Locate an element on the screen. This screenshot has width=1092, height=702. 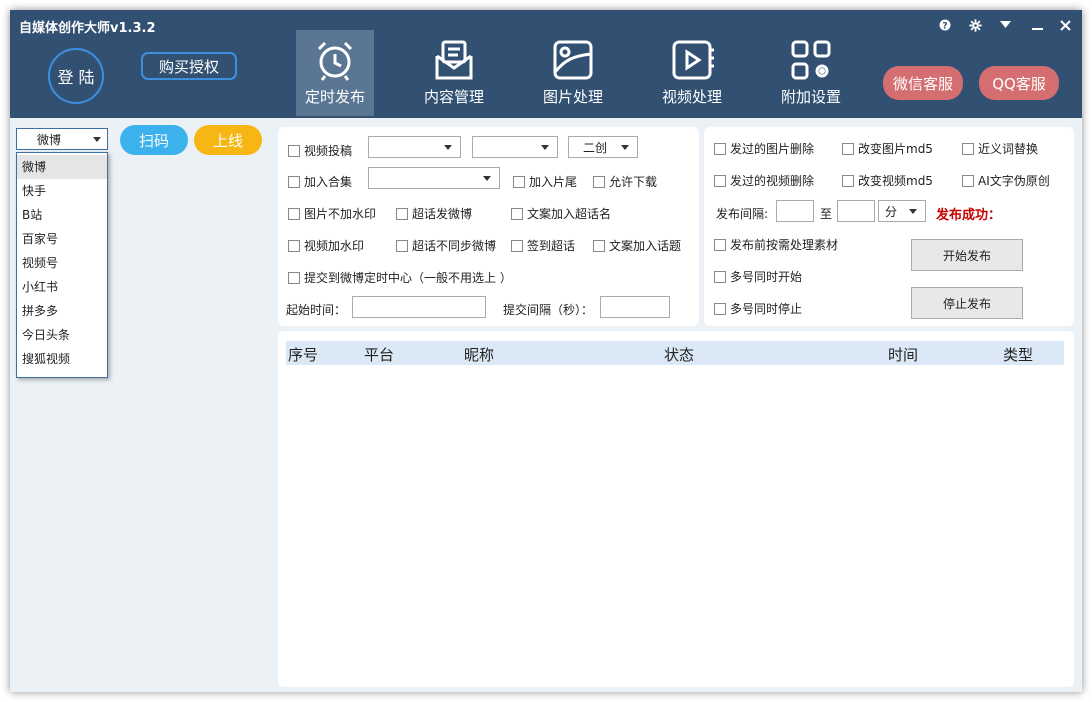
platform-option: 快手 is located at coordinates (62, 191).